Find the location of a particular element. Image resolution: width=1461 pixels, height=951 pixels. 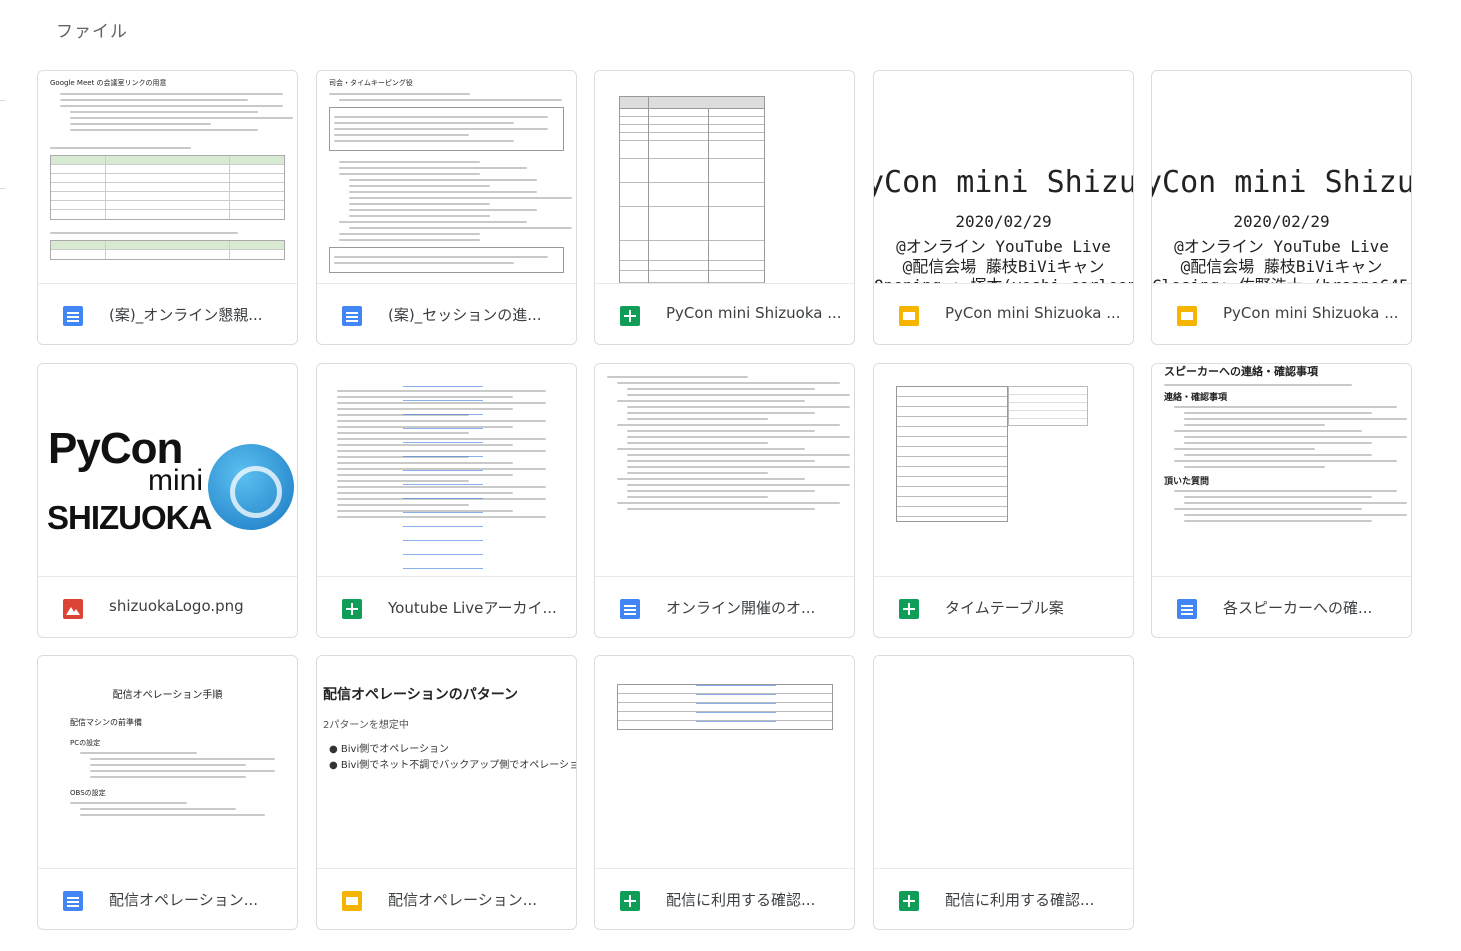

section-title: ファイル is located at coordinates (92, 32).